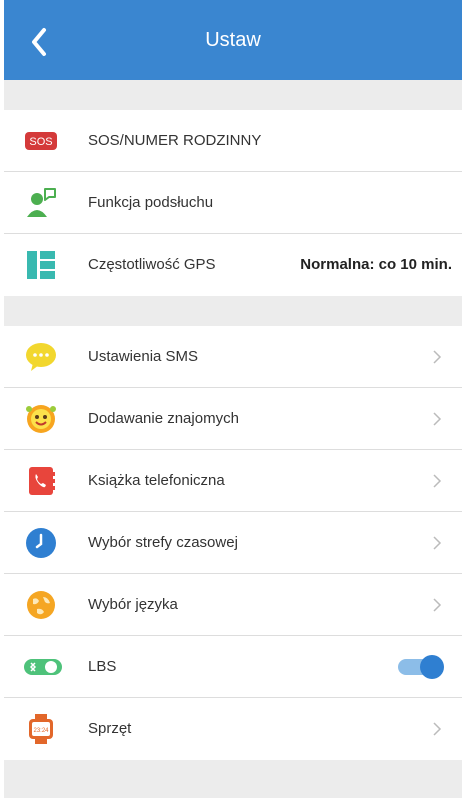 This screenshot has width=466, height=798. I want to click on lbs-toggle, so click(421, 667).